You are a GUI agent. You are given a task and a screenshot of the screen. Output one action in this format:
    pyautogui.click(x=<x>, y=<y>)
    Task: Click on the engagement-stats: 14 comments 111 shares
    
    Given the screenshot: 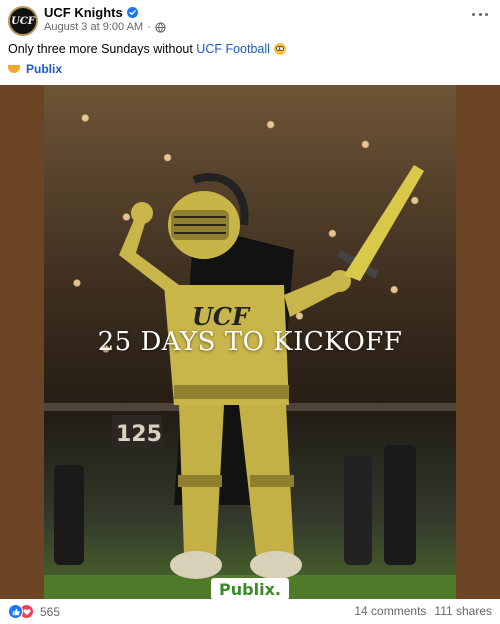 What is the action you would take?
    pyautogui.click(x=423, y=611)
    